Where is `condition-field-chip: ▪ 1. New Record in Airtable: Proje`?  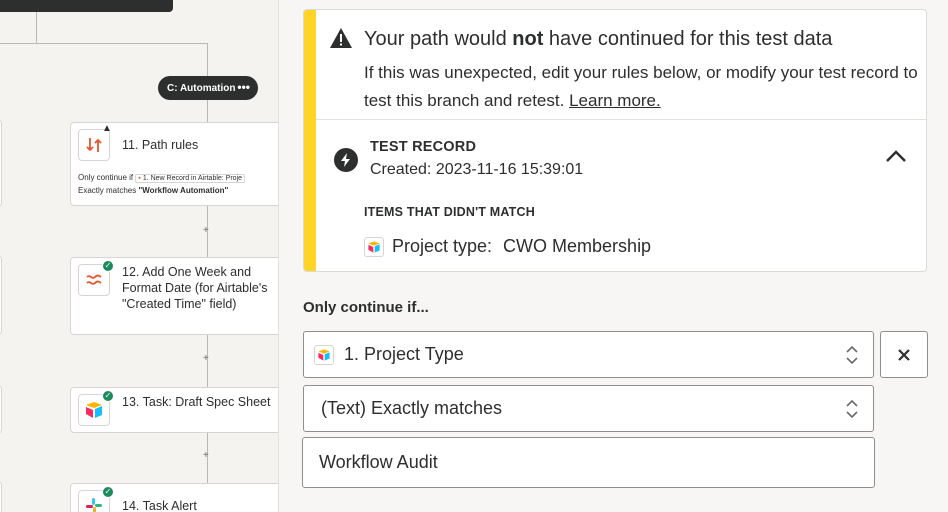
condition-field-chip: ▪ 1. New Record in Airtable: Proje is located at coordinates (190, 178).